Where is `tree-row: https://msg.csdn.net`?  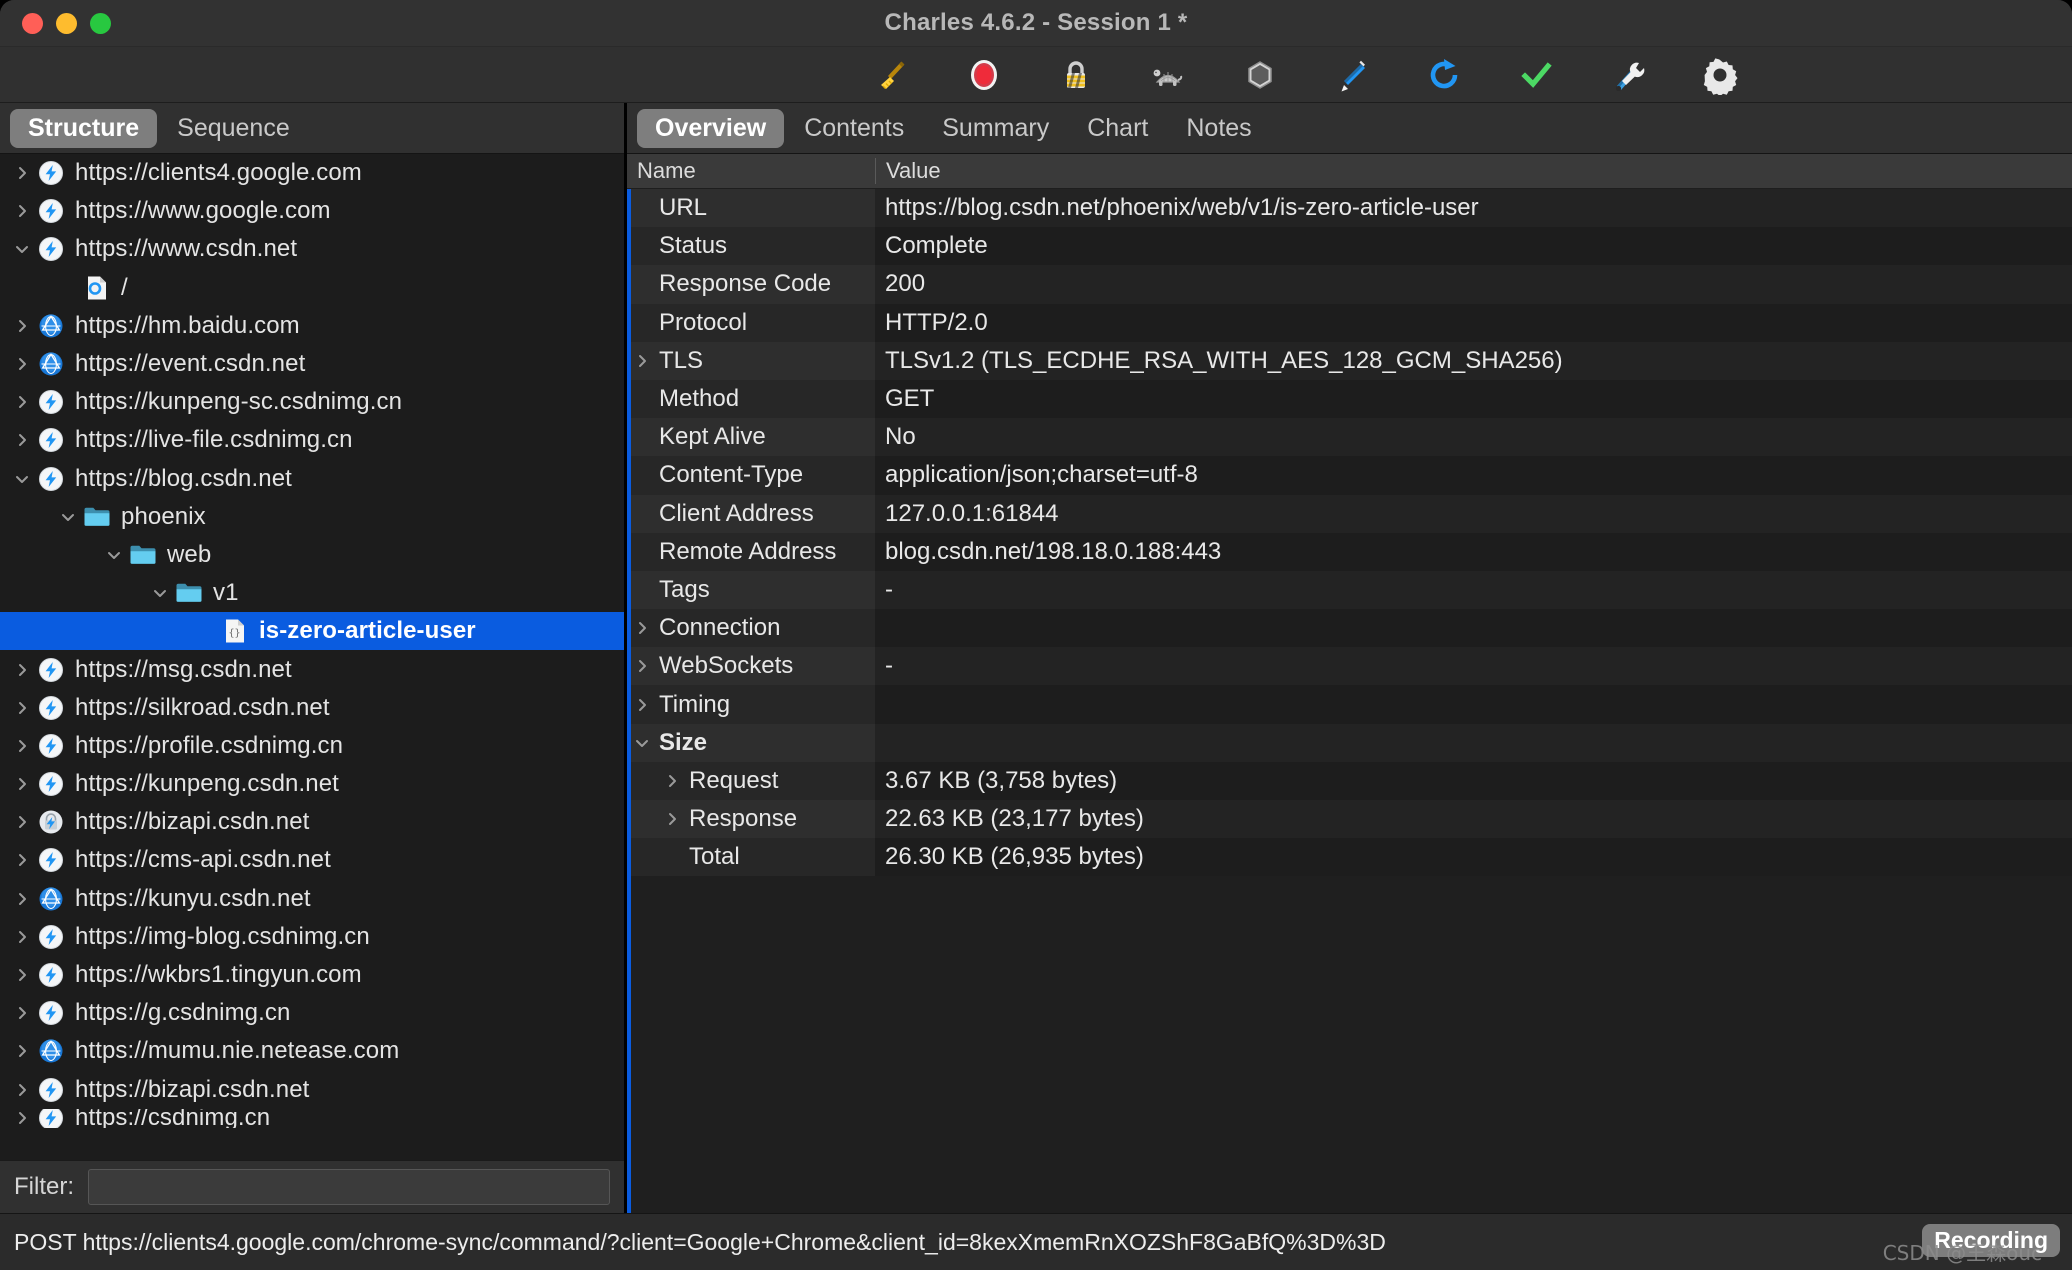
tree-row: https://msg.csdn.net is located at coordinates (312, 669).